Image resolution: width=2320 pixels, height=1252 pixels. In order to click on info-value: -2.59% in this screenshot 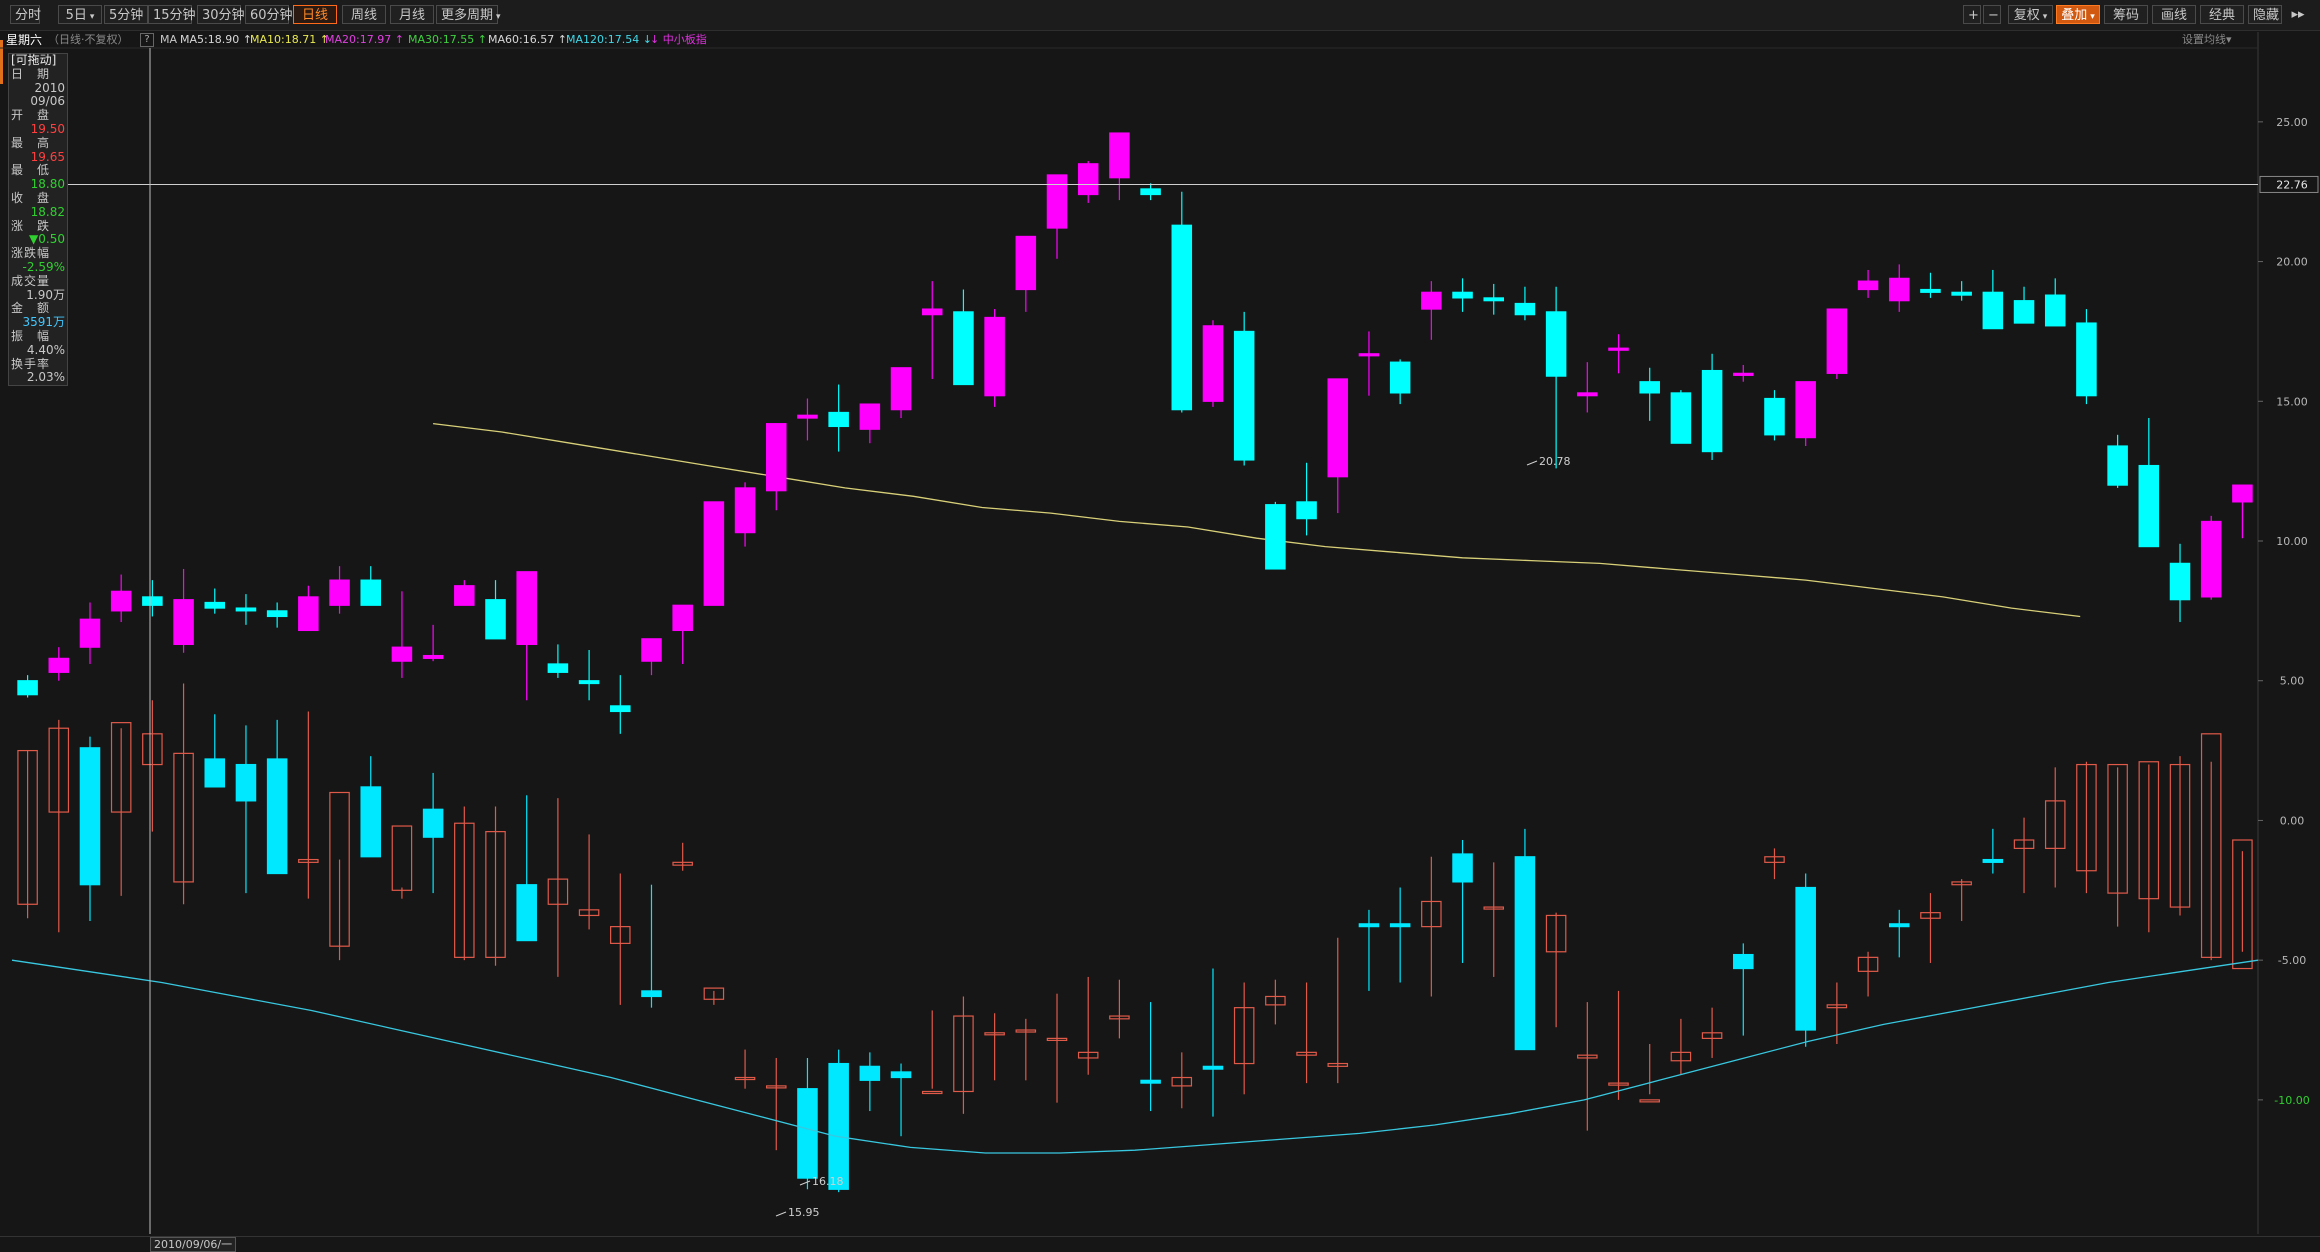, I will do `click(43, 266)`.